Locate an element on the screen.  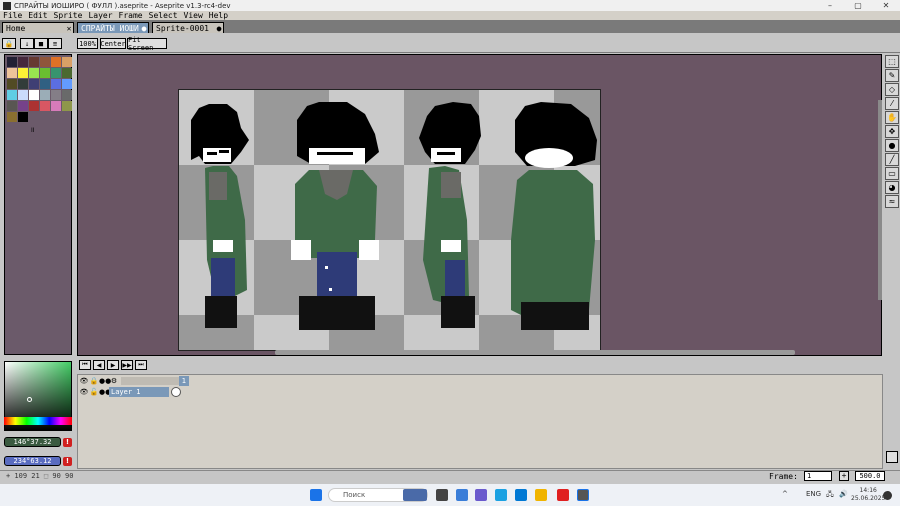
tray-chevron-icon: ^ is located at coordinates (785, 494).